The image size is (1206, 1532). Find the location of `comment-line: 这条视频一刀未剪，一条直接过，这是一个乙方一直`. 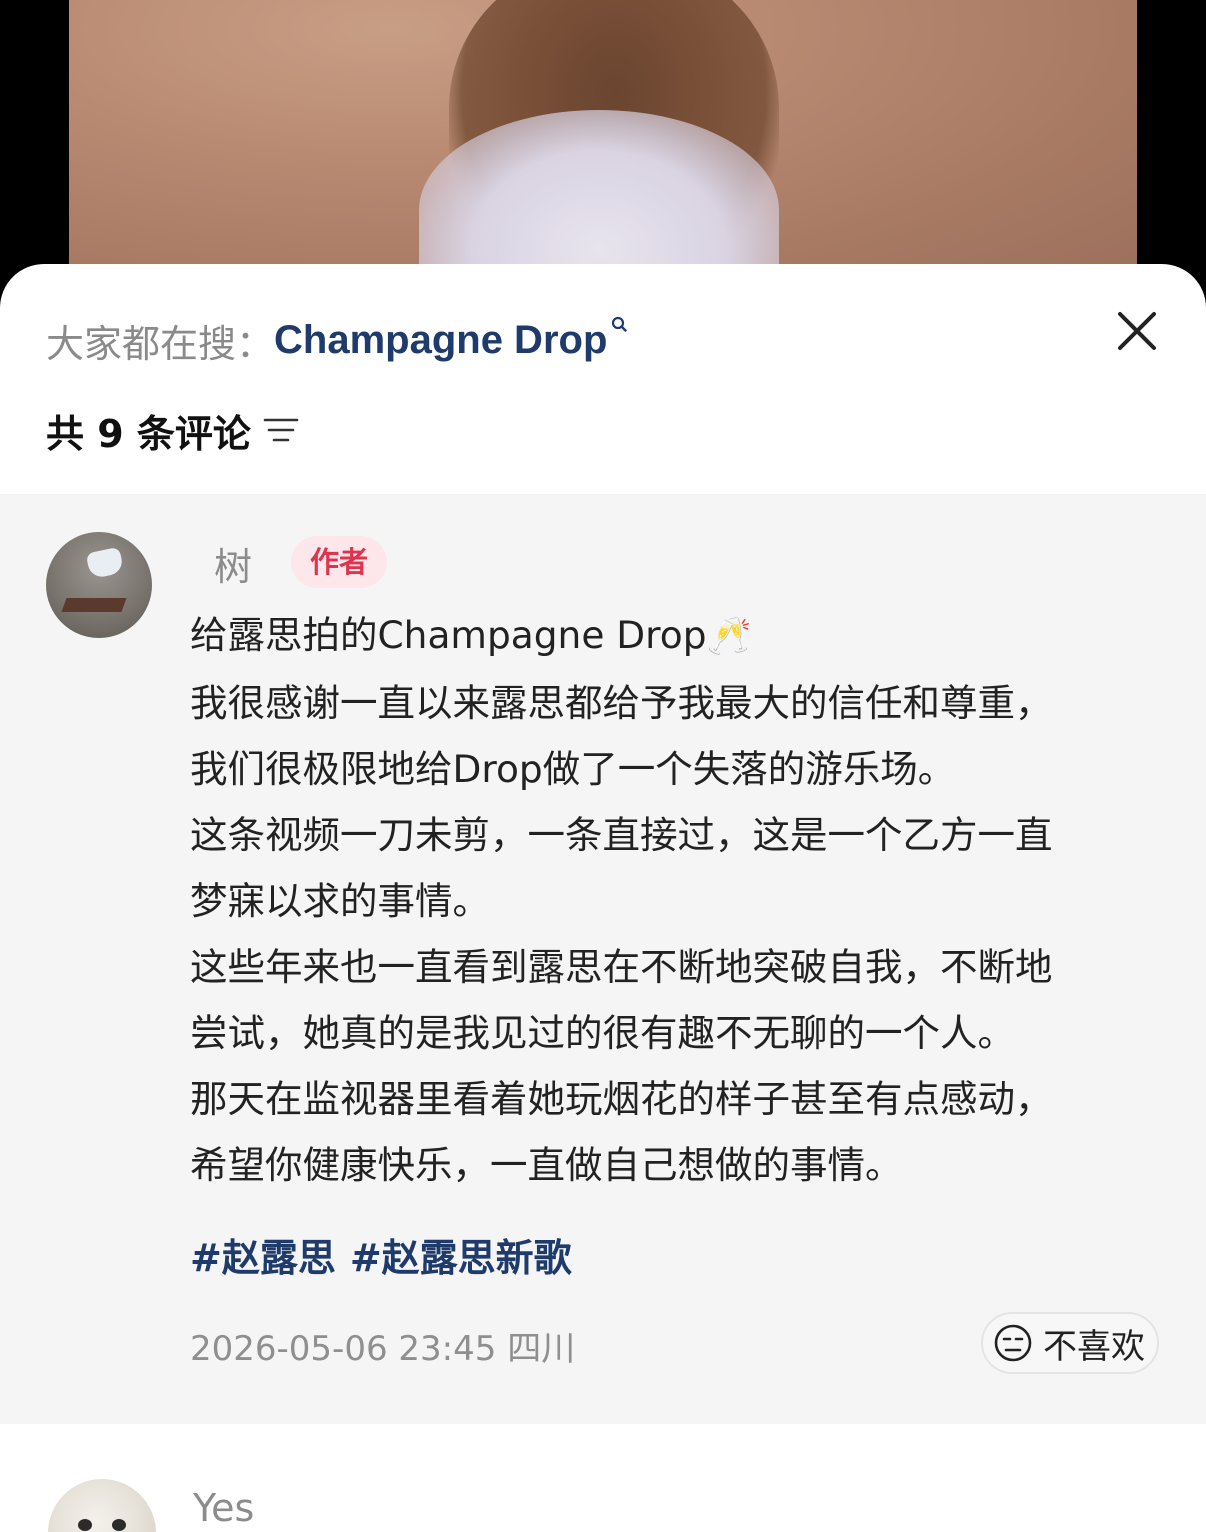

comment-line: 这条视频一刀未剪，一条直接过，这是一个乙方一直 is located at coordinates (621, 835).